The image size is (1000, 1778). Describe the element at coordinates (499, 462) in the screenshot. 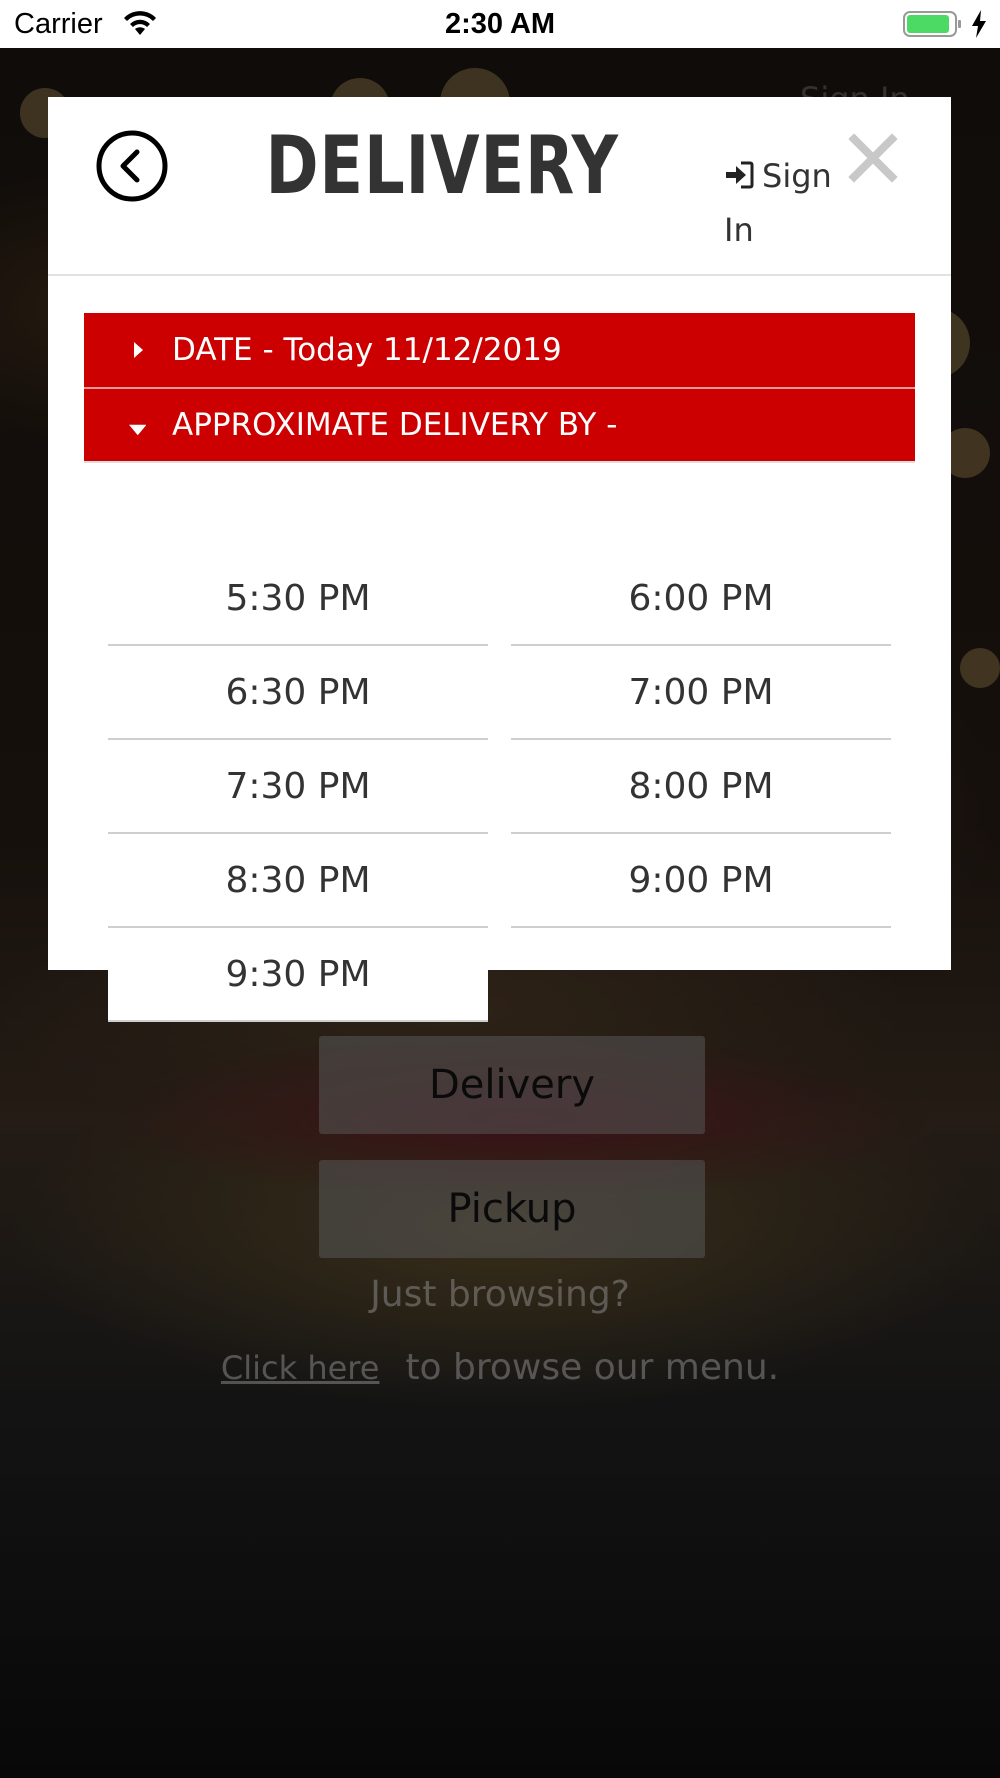

I see `accordion-divider` at that location.